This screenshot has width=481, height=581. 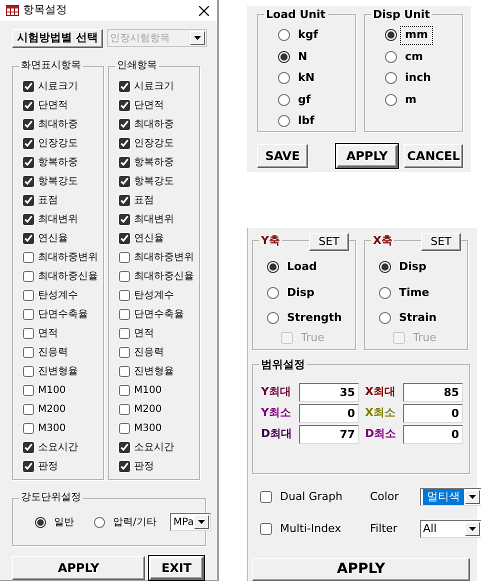 What do you see at coordinates (311, 528) in the screenshot?
I see `checkbox-label: Multi-Index` at bounding box center [311, 528].